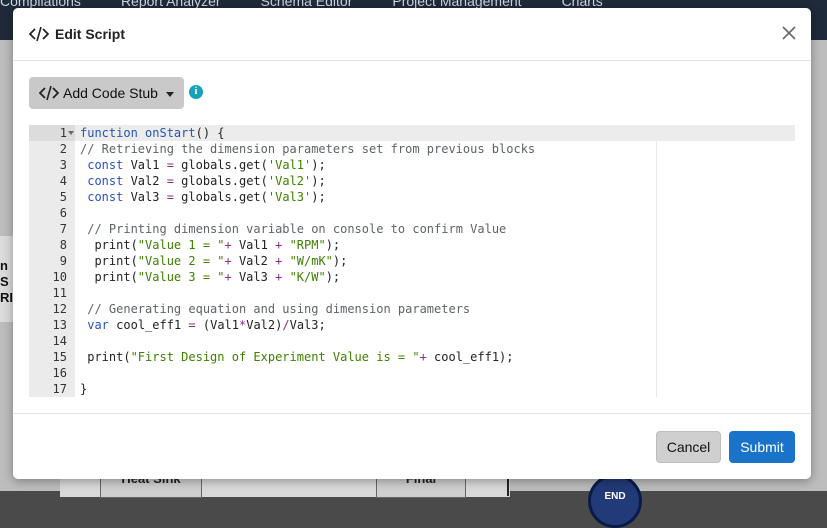 The height and width of the screenshot is (528, 827). Describe the element at coordinates (214, 261) in the screenshot. I see `code-text: print("Value 2 = "+ Val2 + "W/mK");` at that location.